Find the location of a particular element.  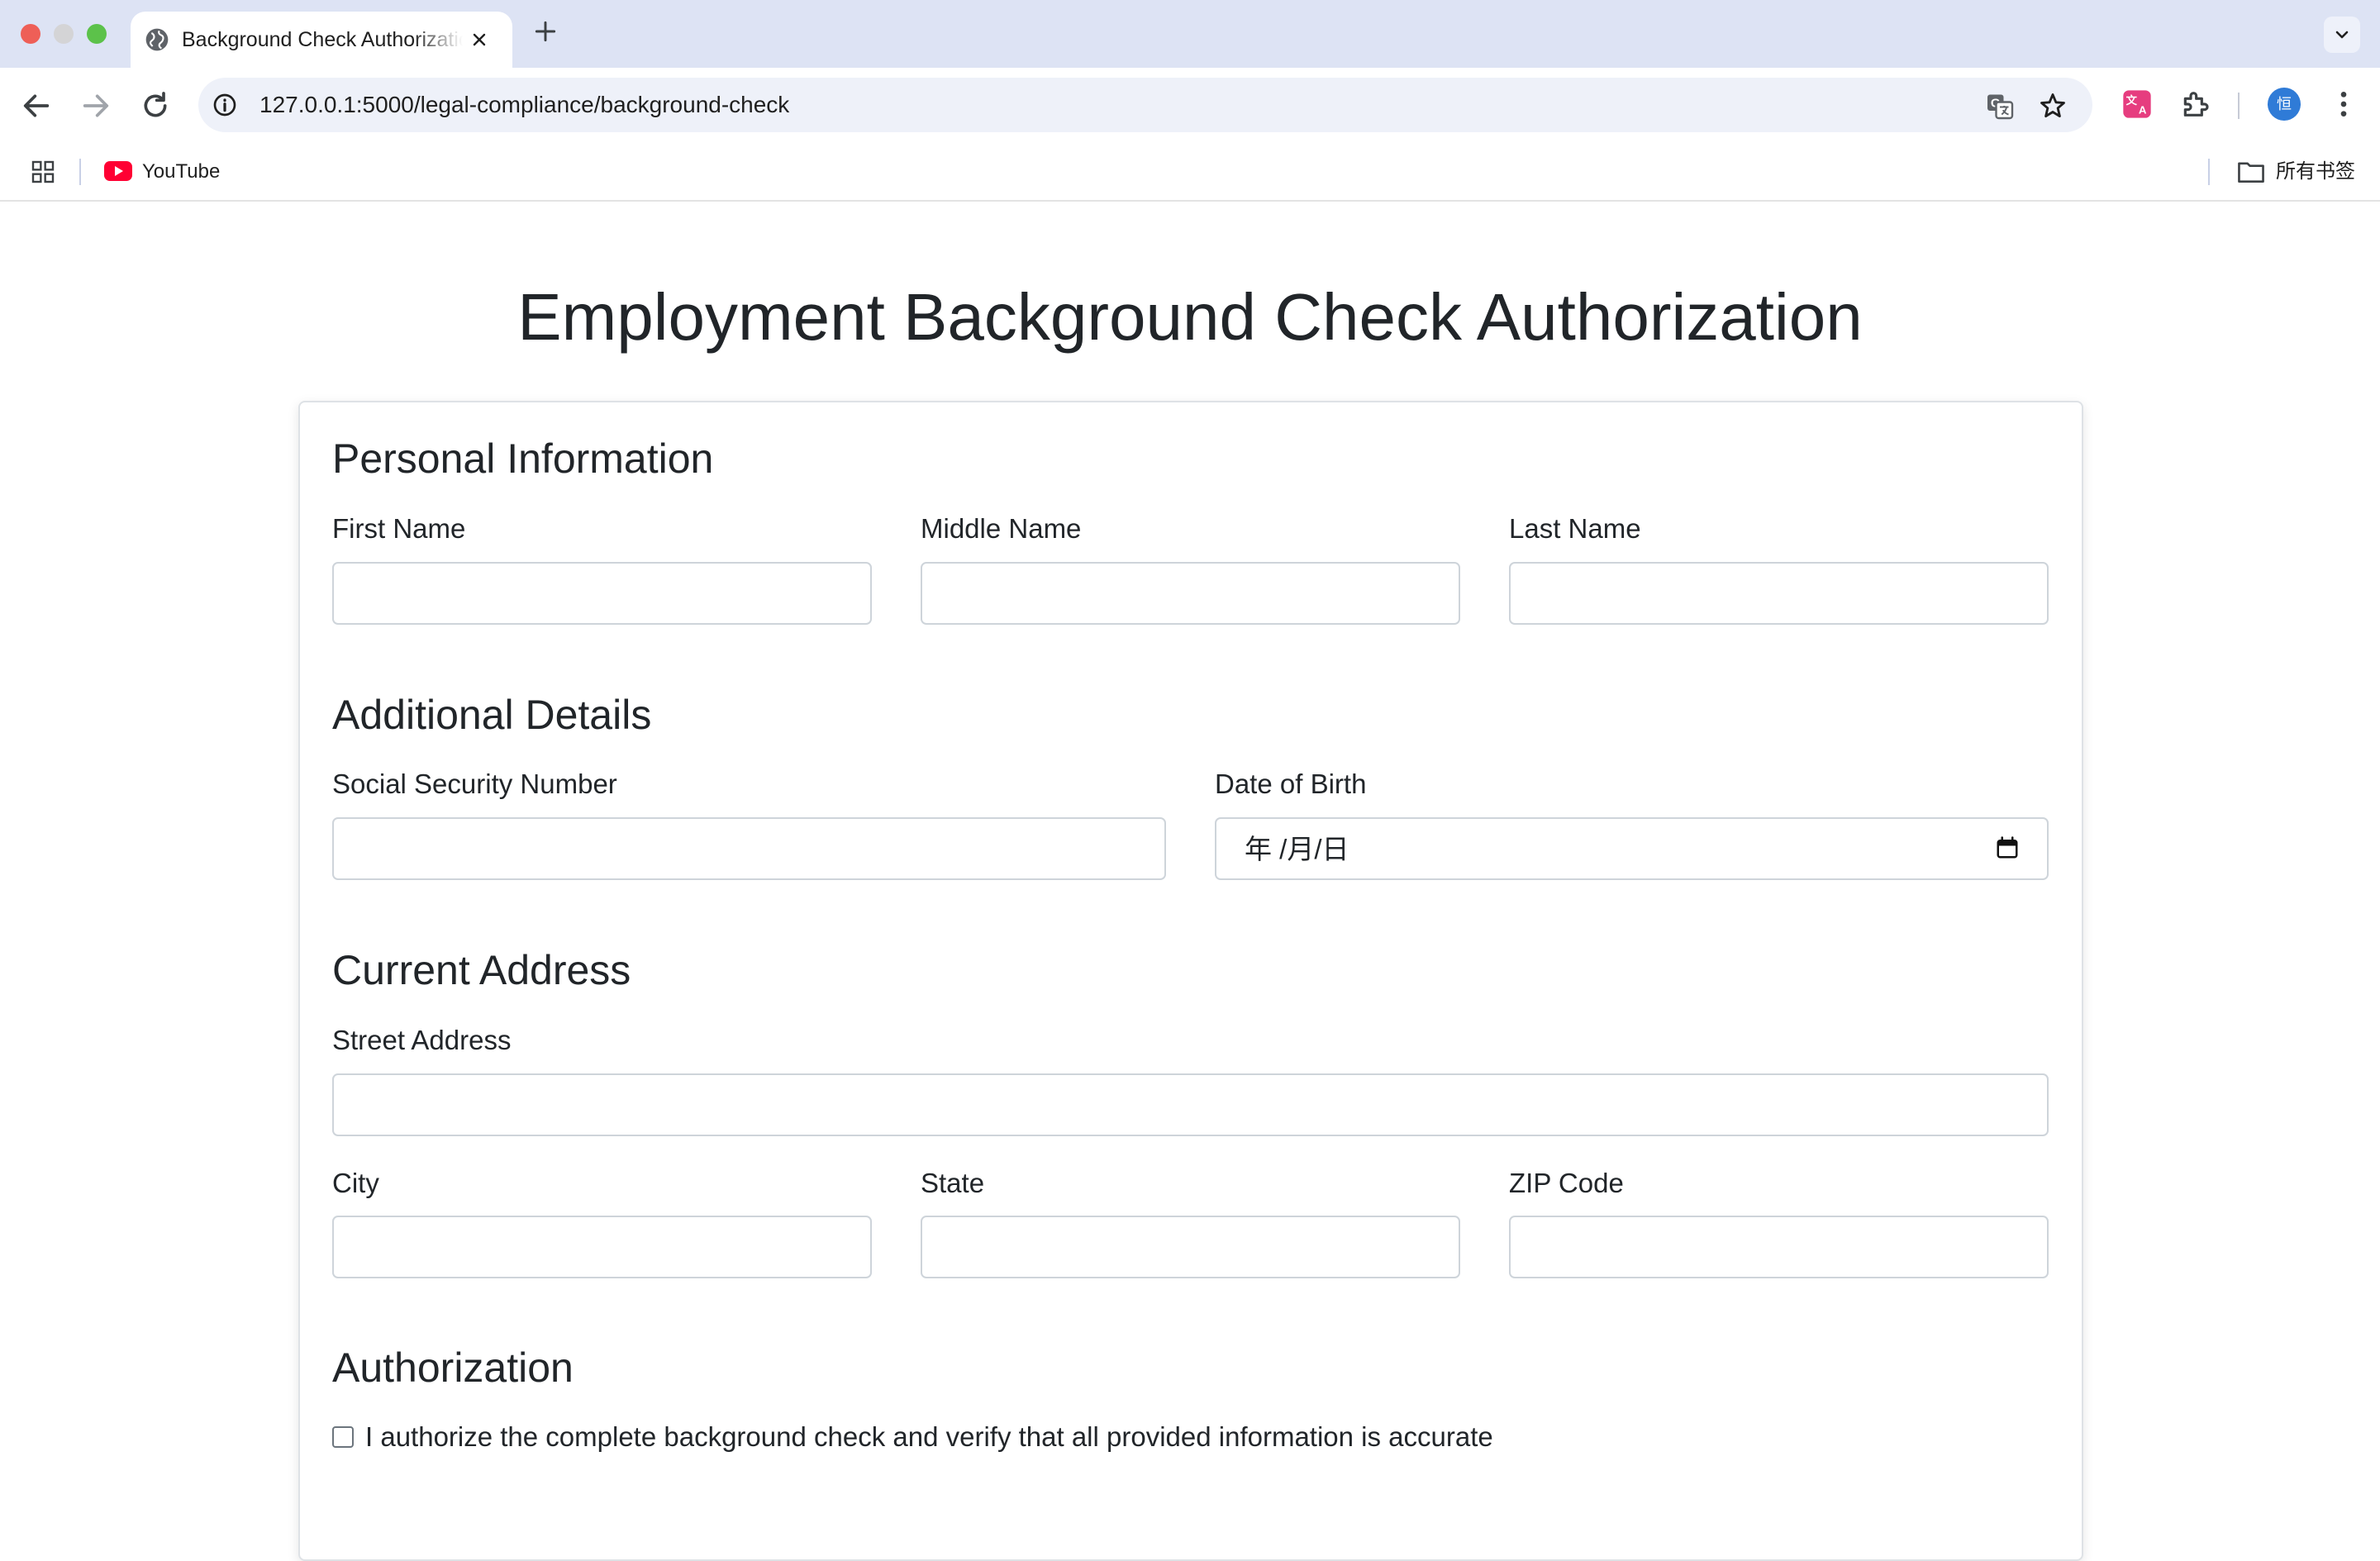

street-address-label: Street Address is located at coordinates (422, 1040).